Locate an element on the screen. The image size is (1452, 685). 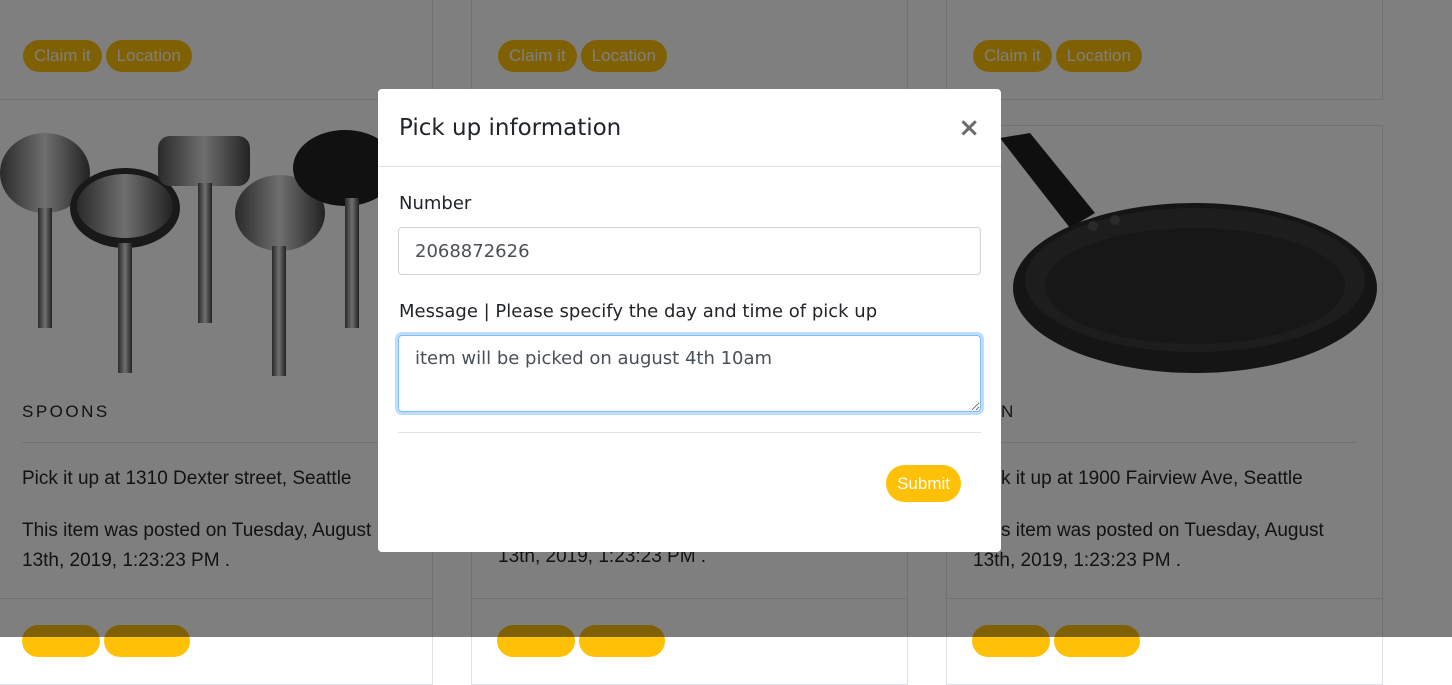
modal-header: Pick up information × is located at coordinates (689, 128).